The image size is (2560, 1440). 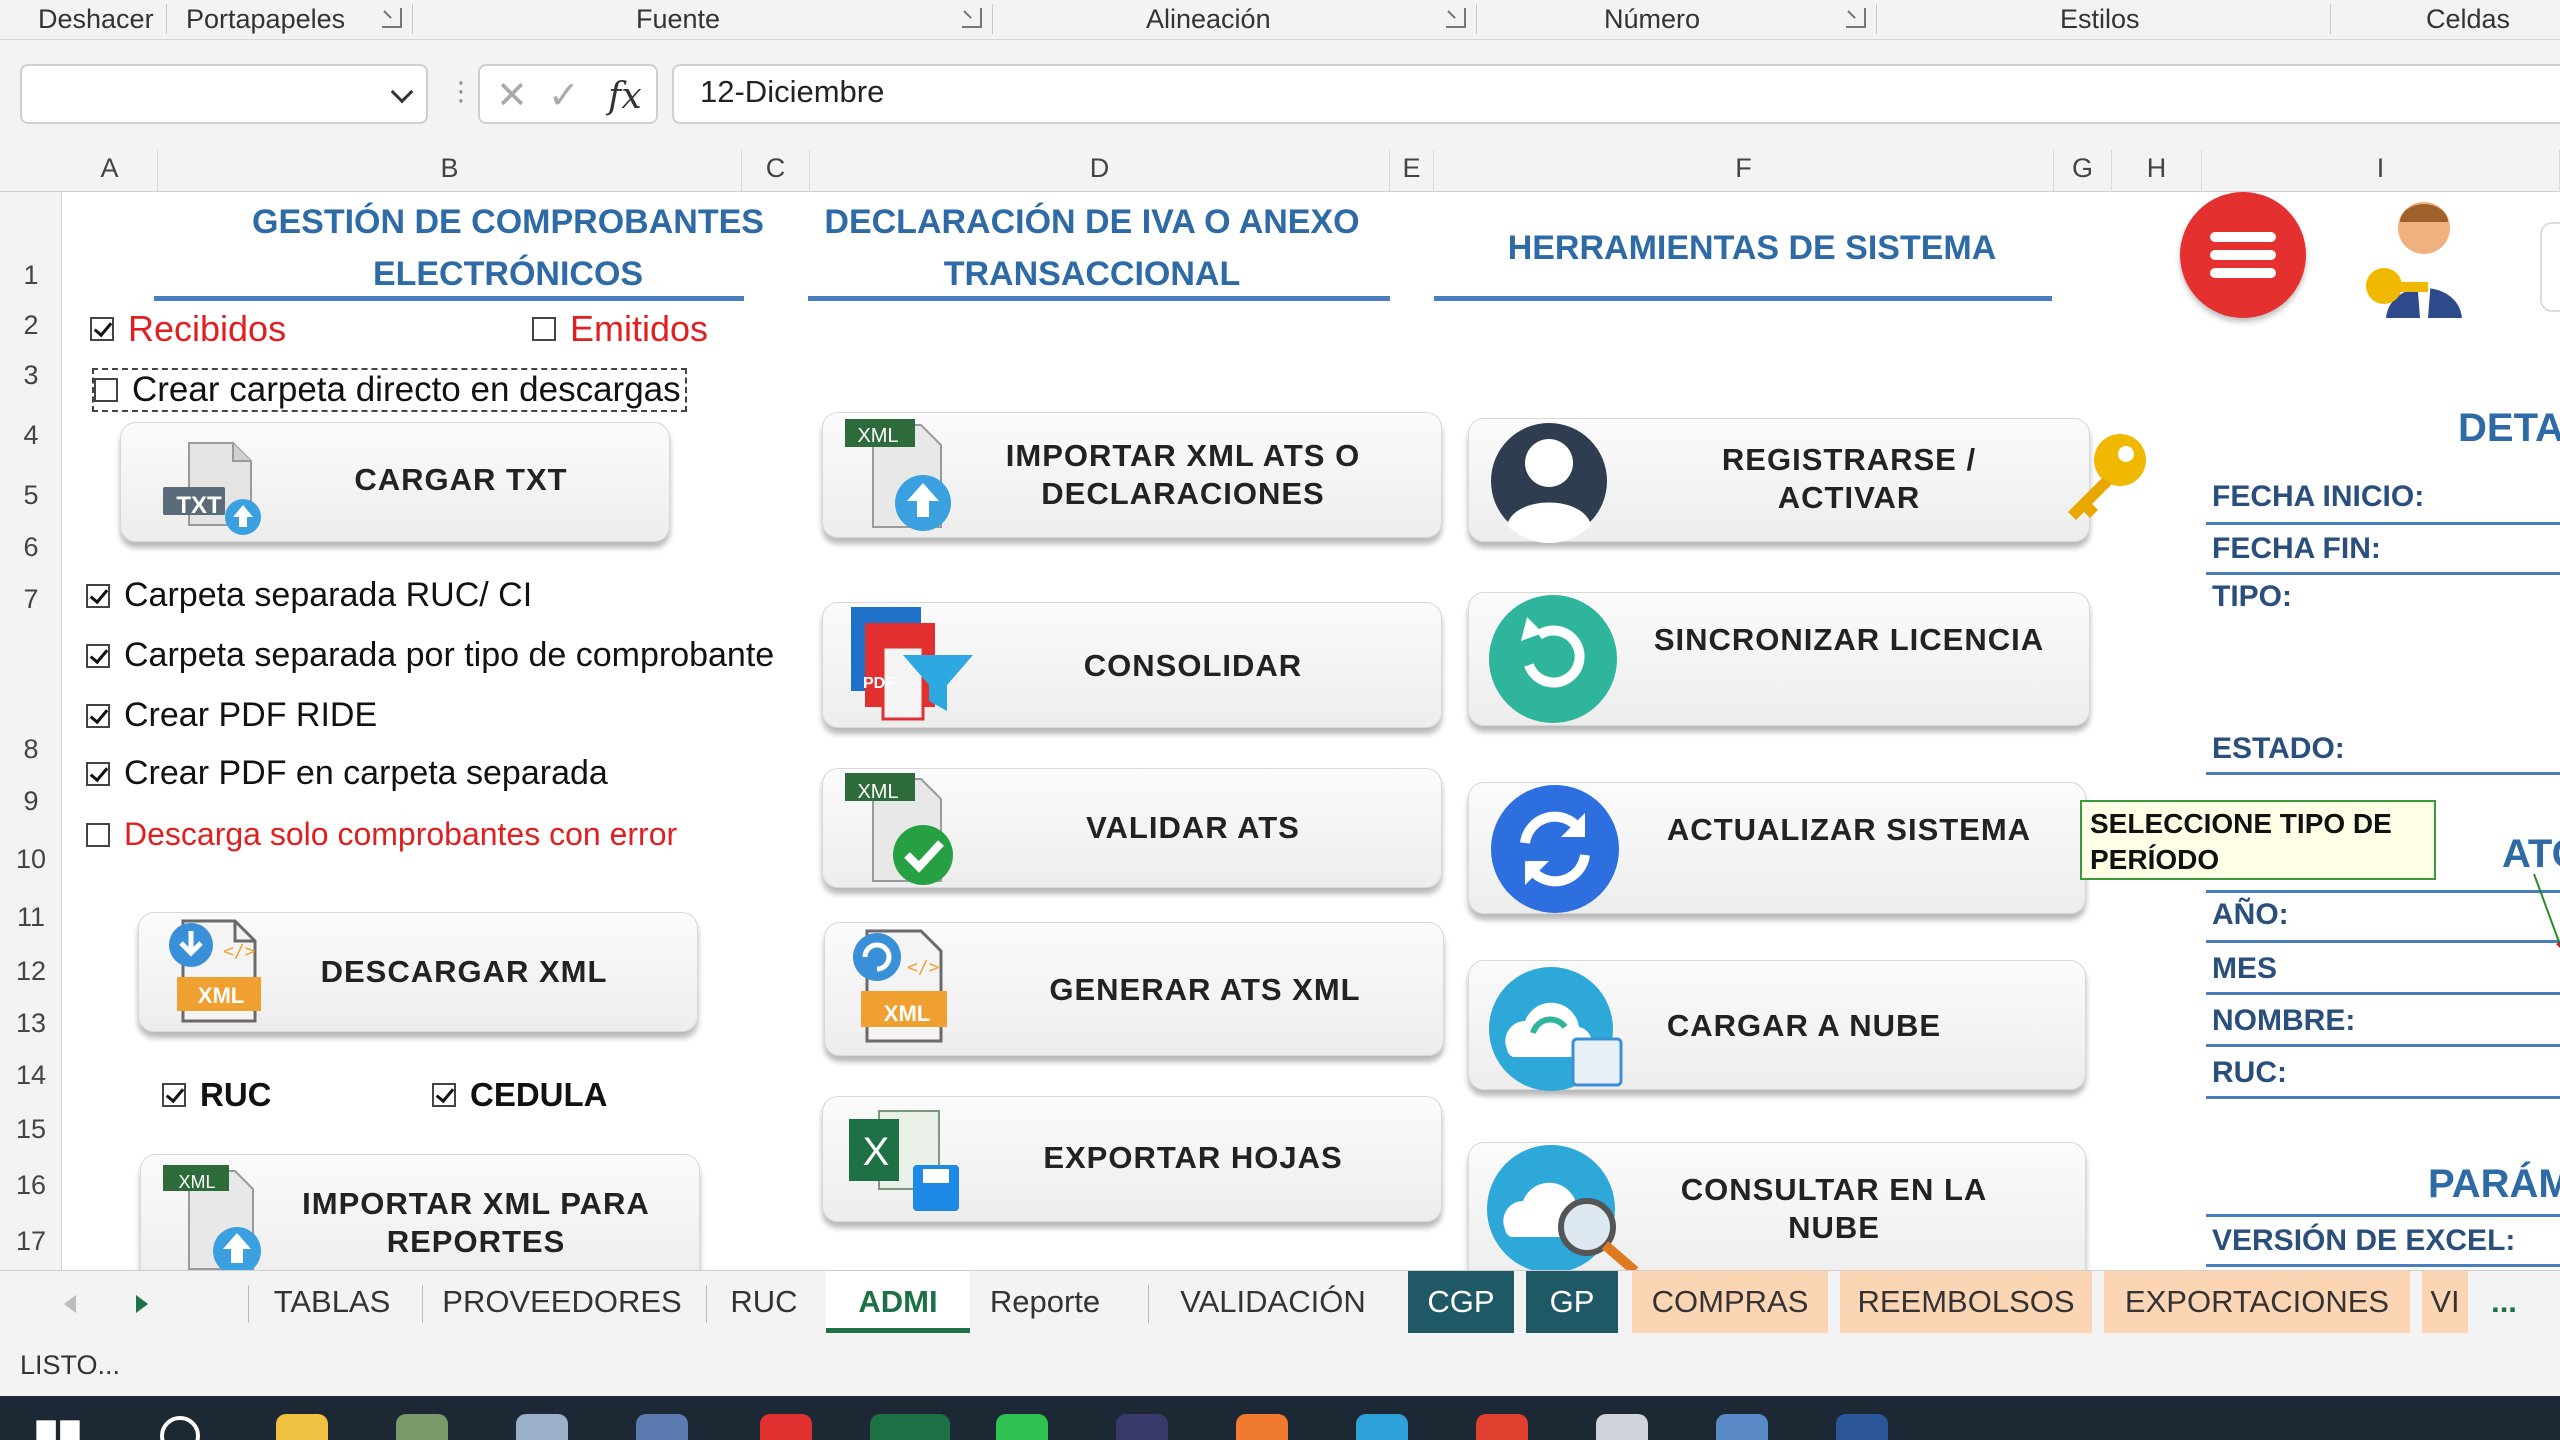 I want to click on column-header-b: B, so click(x=450, y=171).